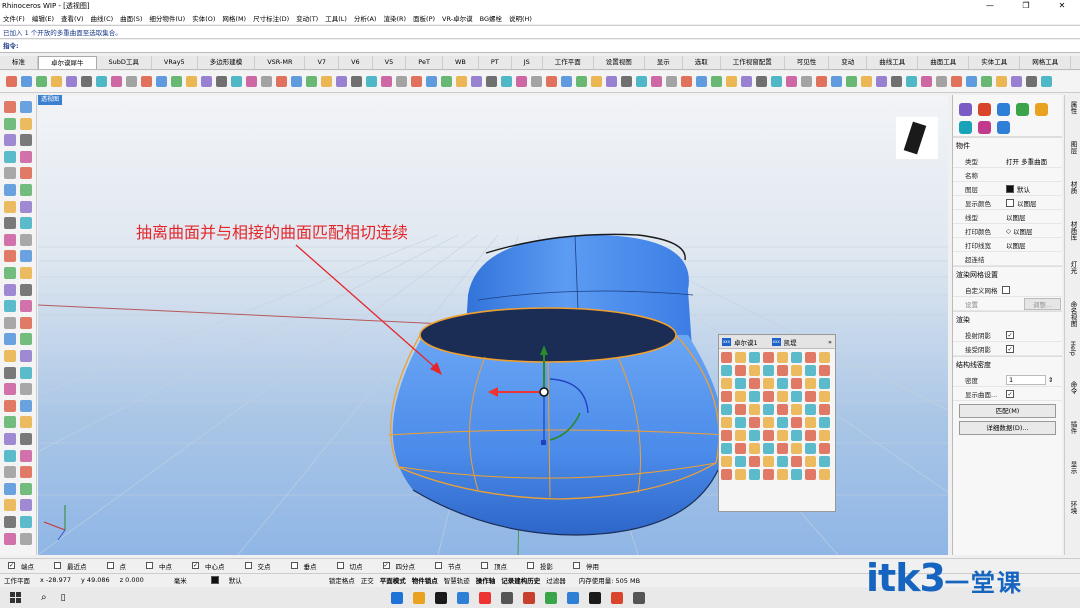 The height and width of the screenshot is (608, 1080). What do you see at coordinates (1010, 393) in the screenshot?
I see `show-surface-checkbox: ✓` at bounding box center [1010, 393].